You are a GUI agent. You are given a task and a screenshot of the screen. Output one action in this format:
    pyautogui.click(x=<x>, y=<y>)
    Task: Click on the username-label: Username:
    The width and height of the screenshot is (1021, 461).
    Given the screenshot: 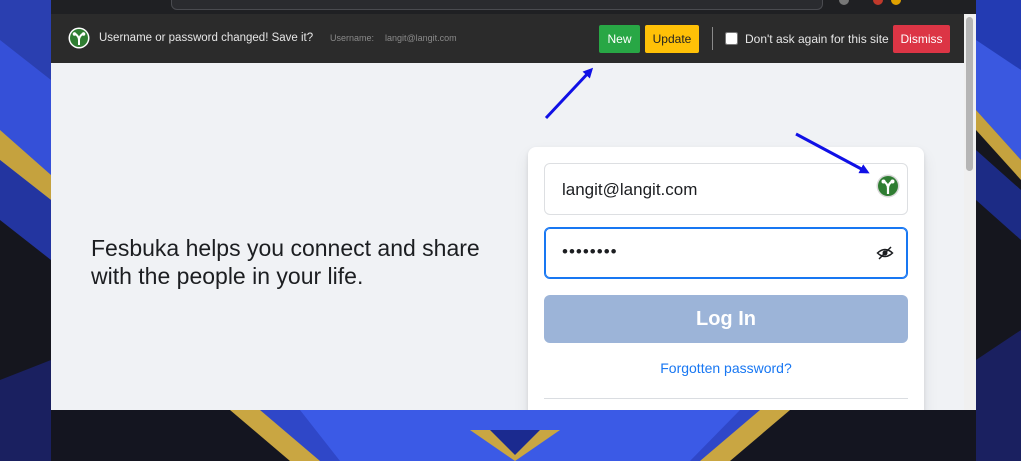 What is the action you would take?
    pyautogui.click(x=352, y=38)
    